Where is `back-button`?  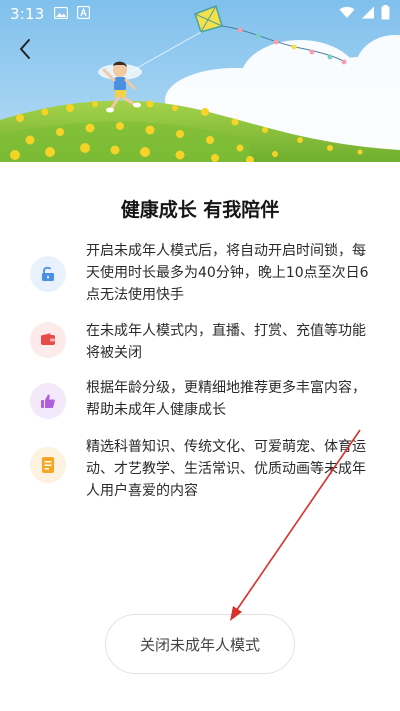 back-button is located at coordinates (25, 51).